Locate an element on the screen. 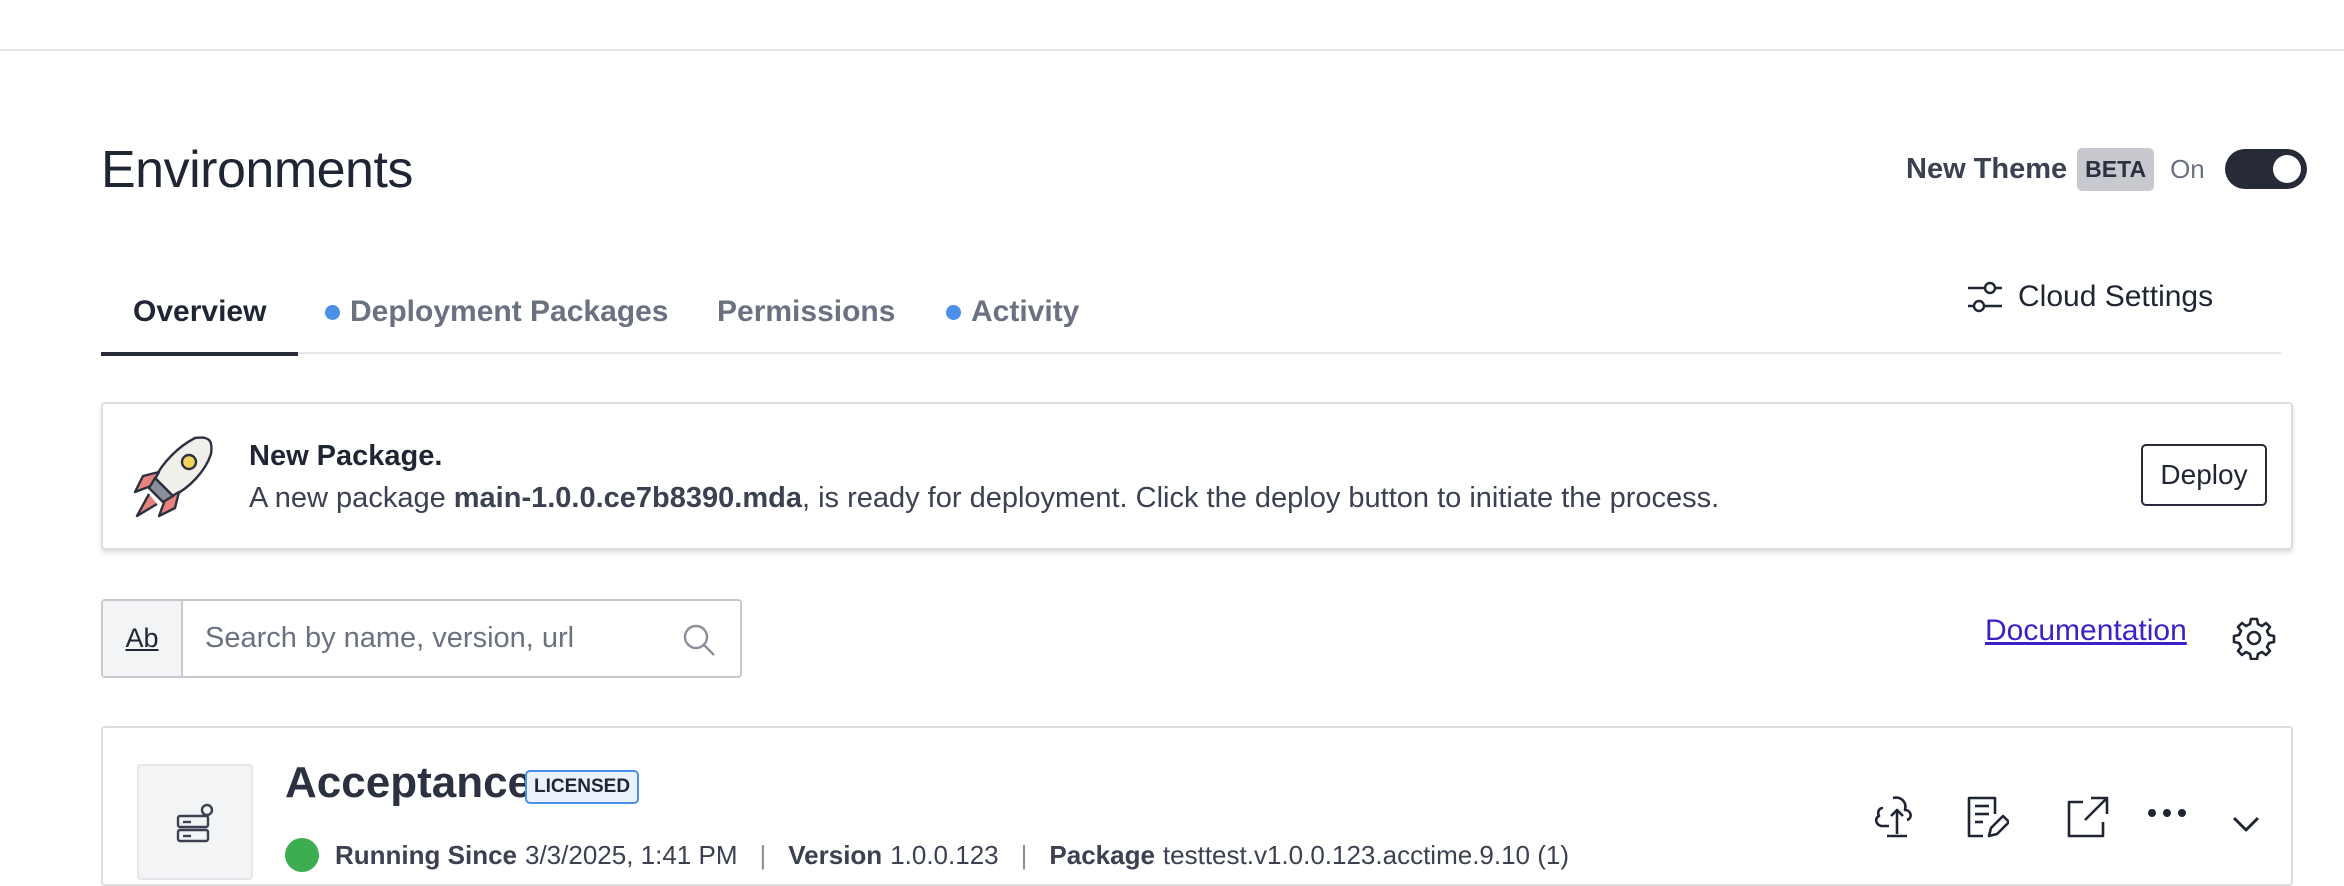 This screenshot has width=2344, height=886. tab-overview: Overview is located at coordinates (200, 313).